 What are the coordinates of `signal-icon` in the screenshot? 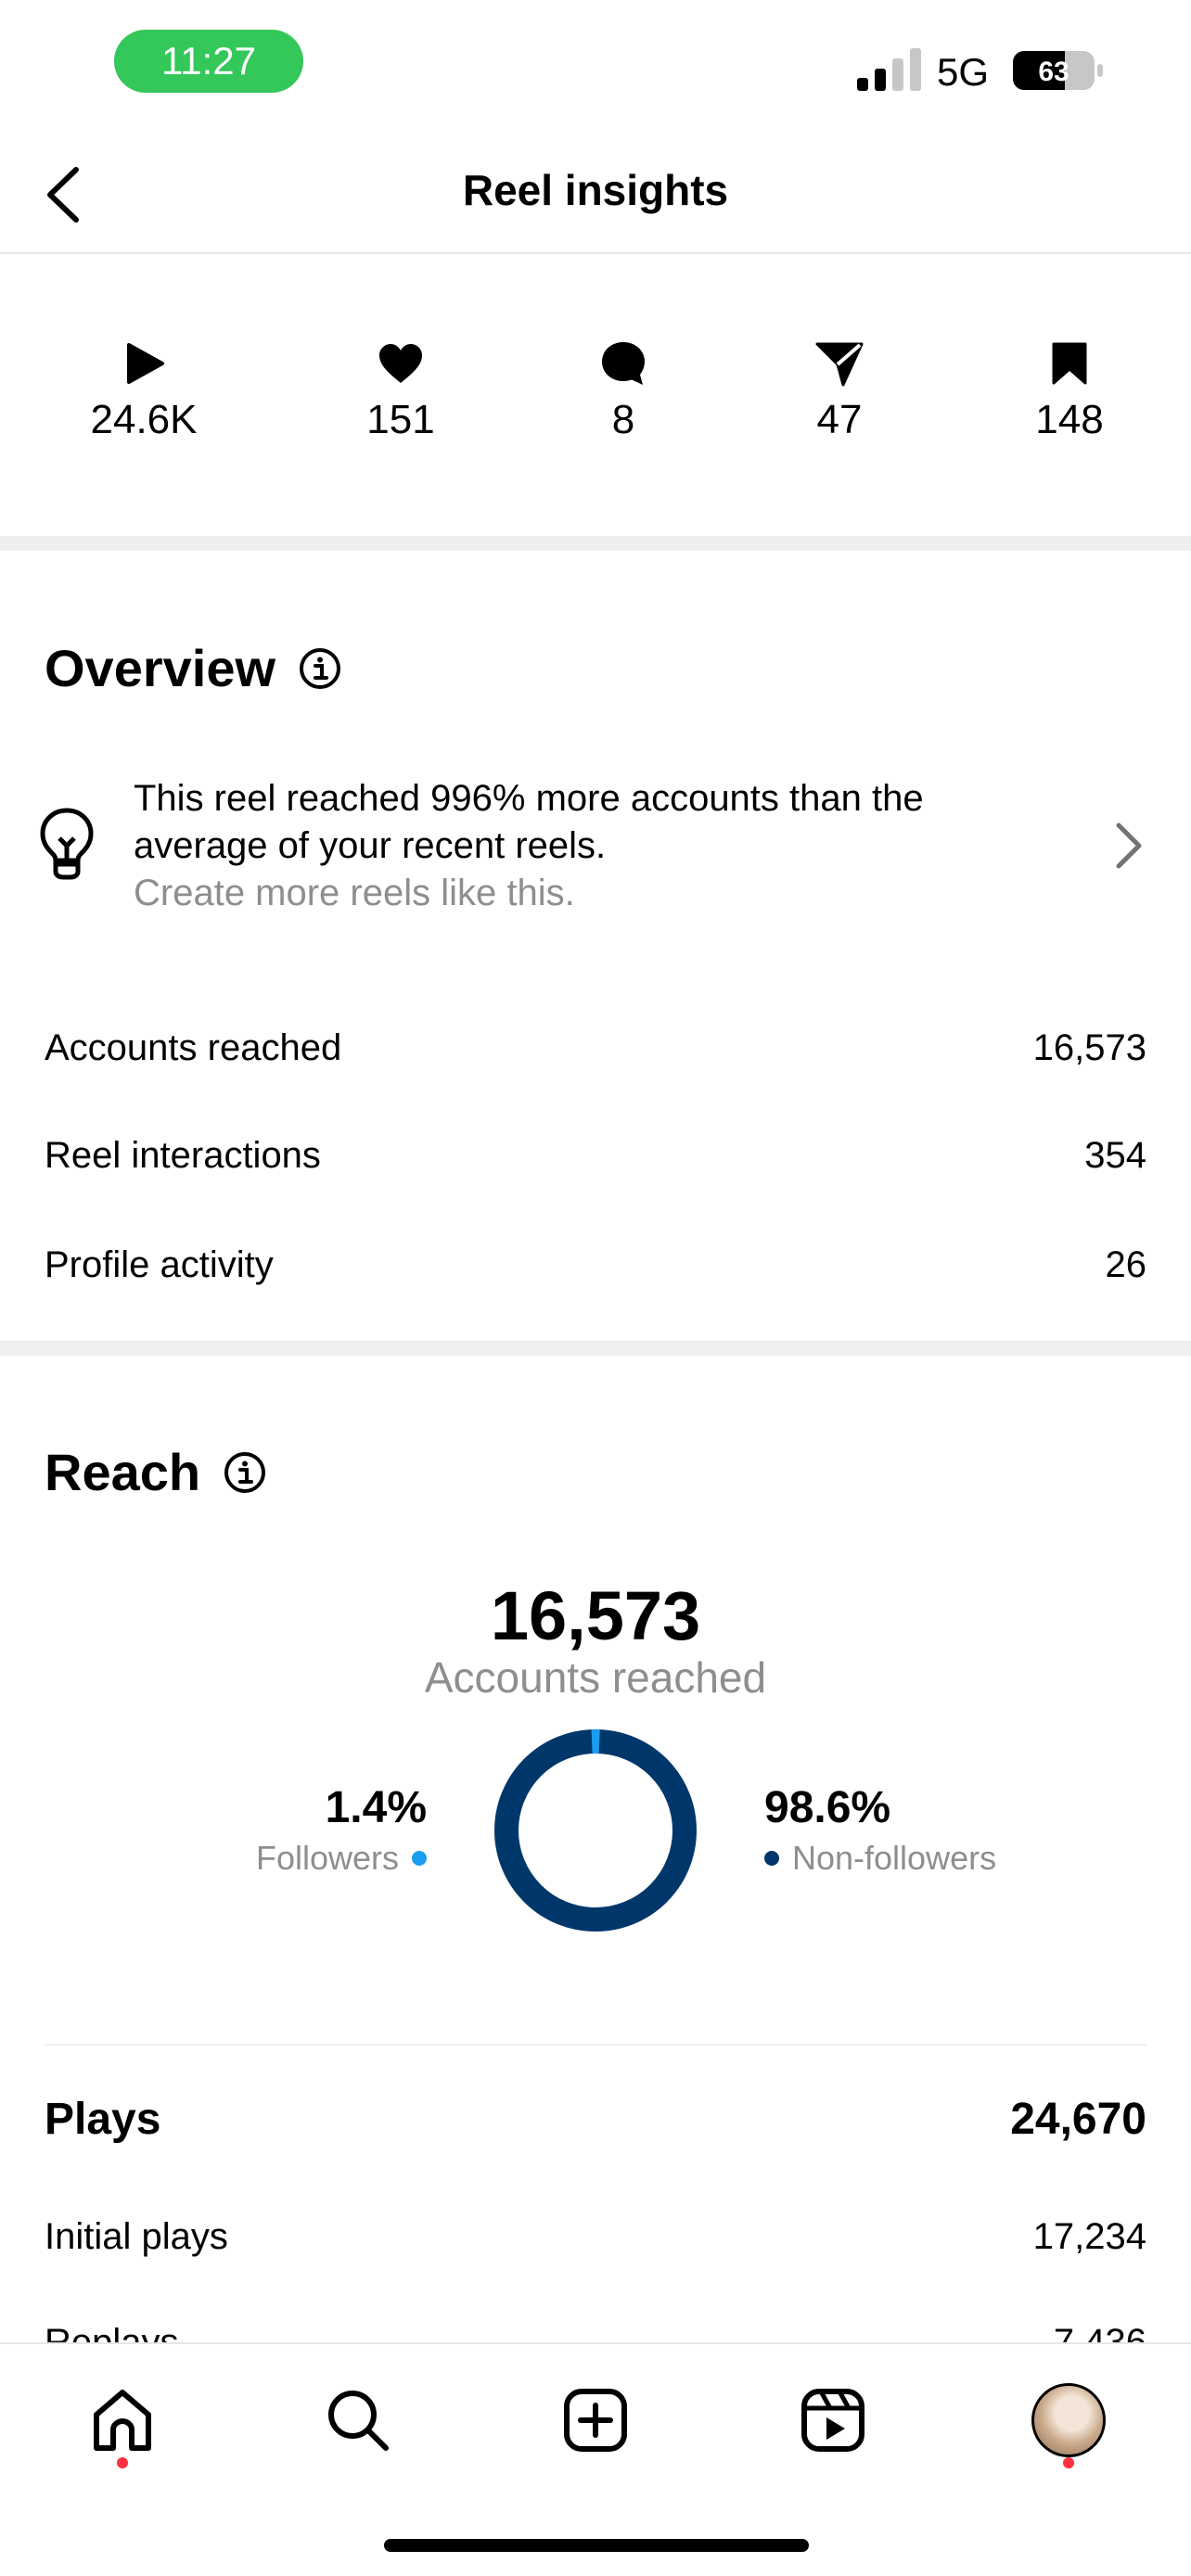 It's located at (889, 69).